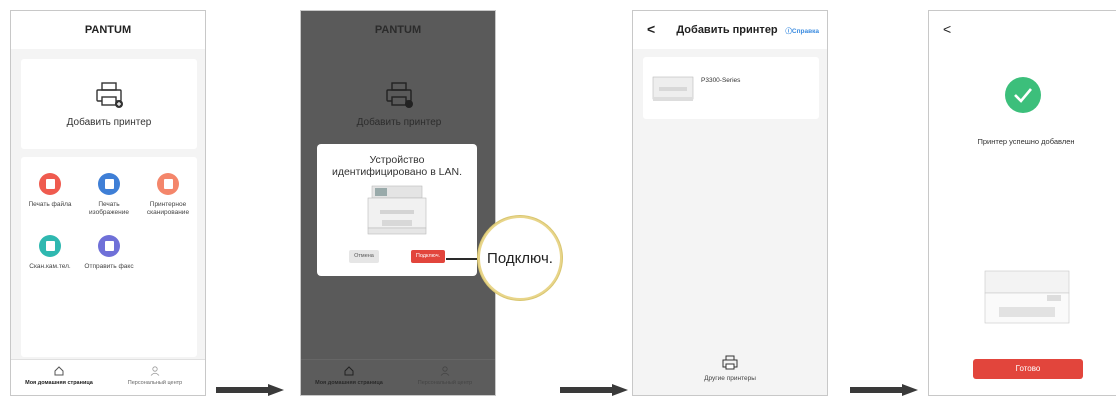  I want to click on image-icon, so click(109, 184).